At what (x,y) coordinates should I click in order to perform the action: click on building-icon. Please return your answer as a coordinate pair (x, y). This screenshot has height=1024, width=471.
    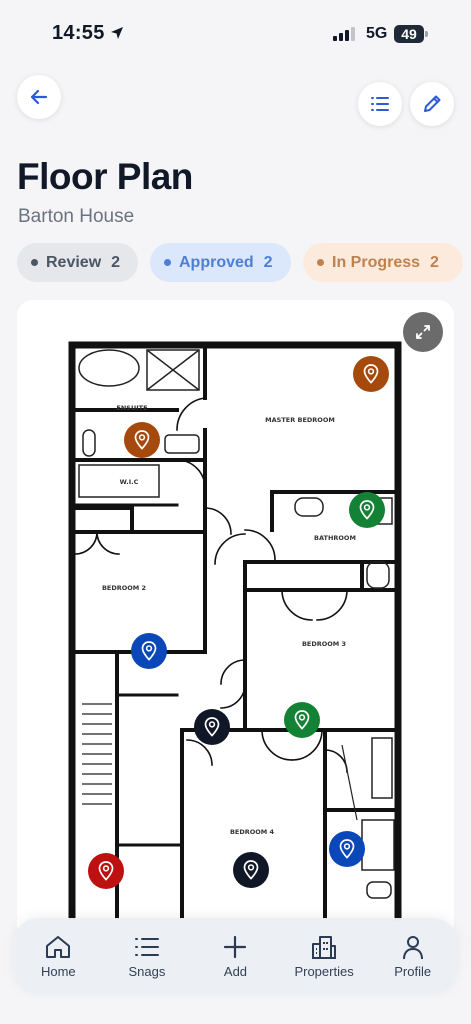
    Looking at the image, I should click on (324, 947).